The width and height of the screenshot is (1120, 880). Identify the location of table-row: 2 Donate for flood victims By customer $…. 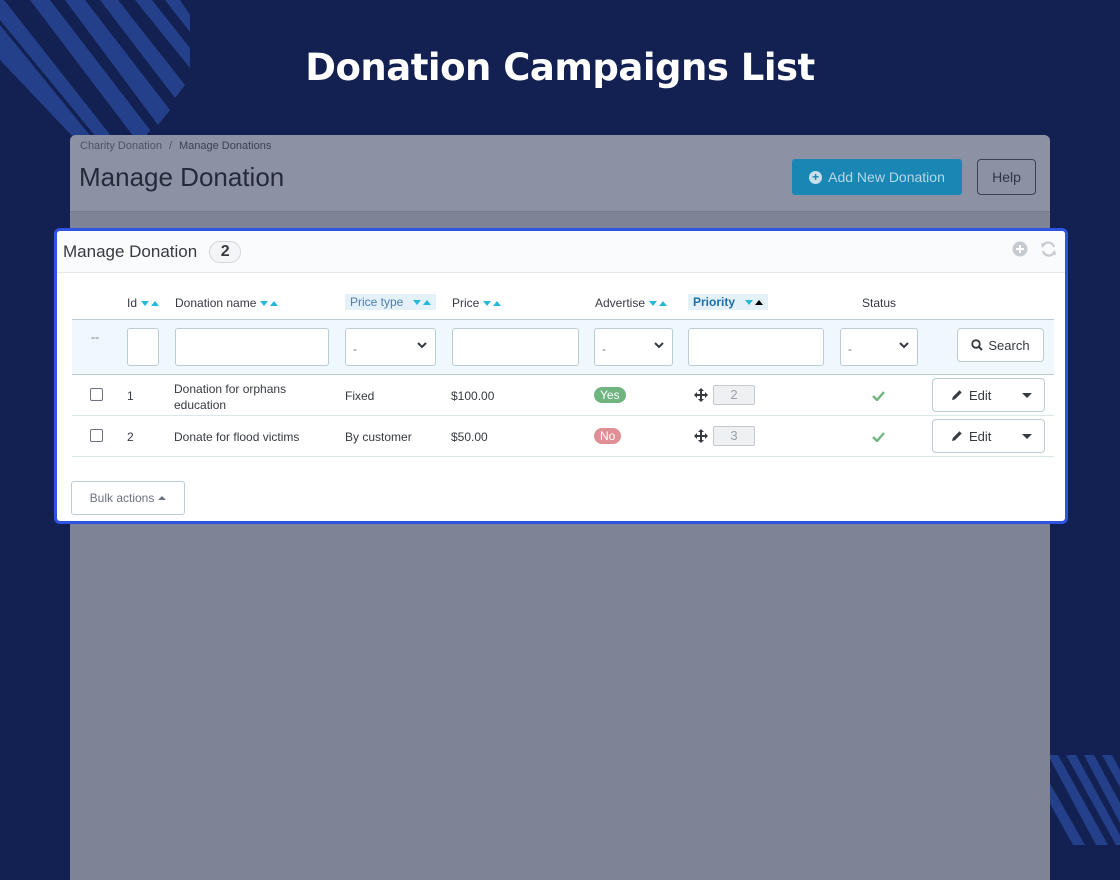
(563, 436).